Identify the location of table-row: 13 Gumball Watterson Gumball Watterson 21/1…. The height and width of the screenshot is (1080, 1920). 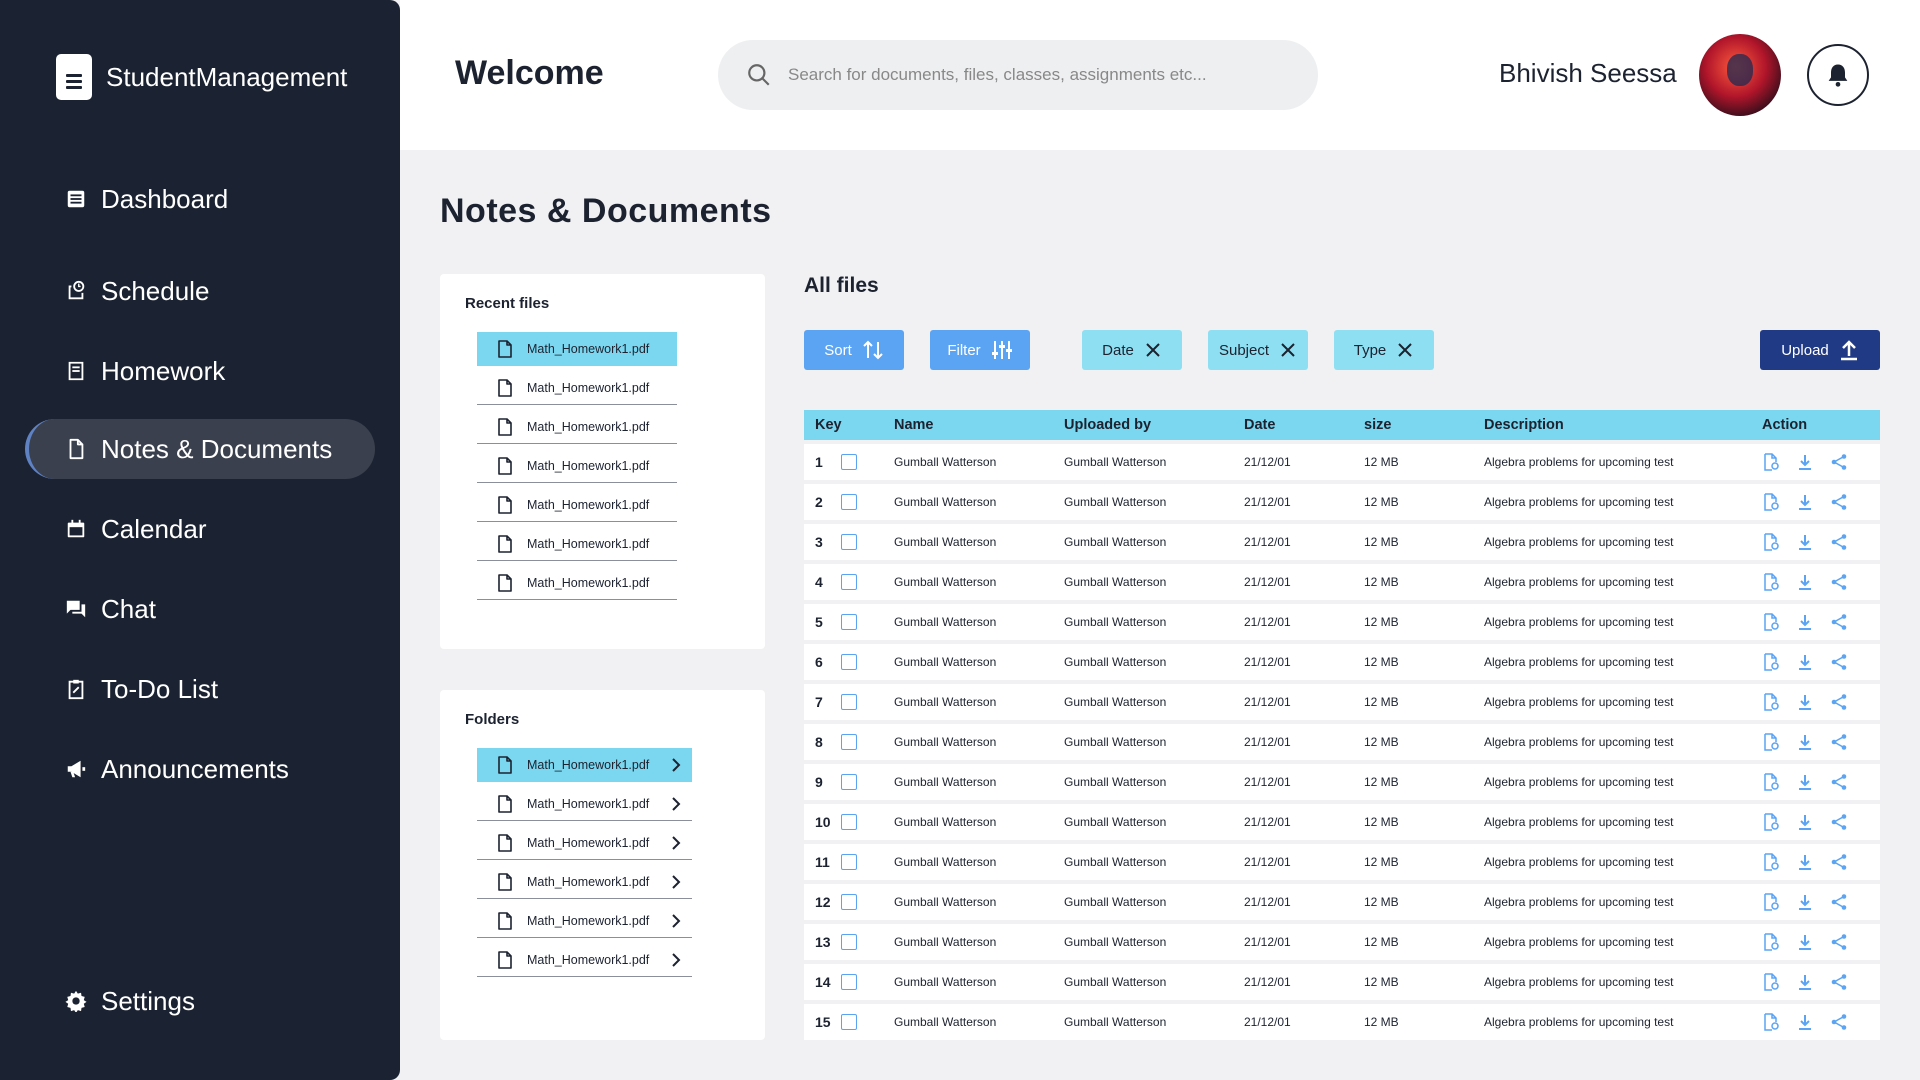
(1342, 942).